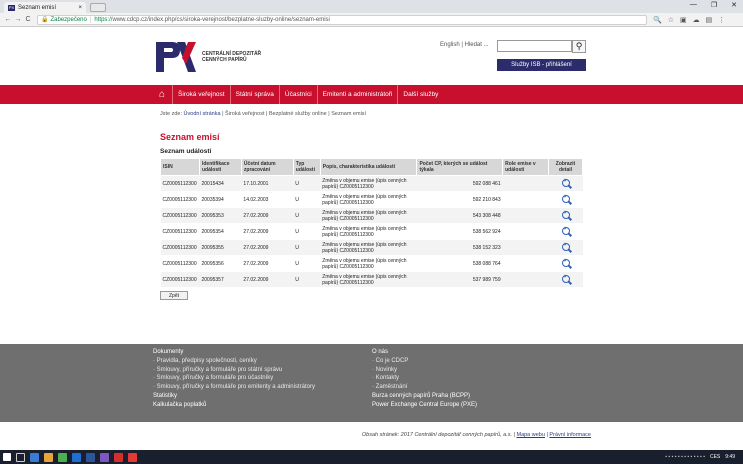 The height and width of the screenshot is (464, 743). Describe the element at coordinates (459, 183) in the screenshot. I see `cell-pocet: 592 088 461` at that location.